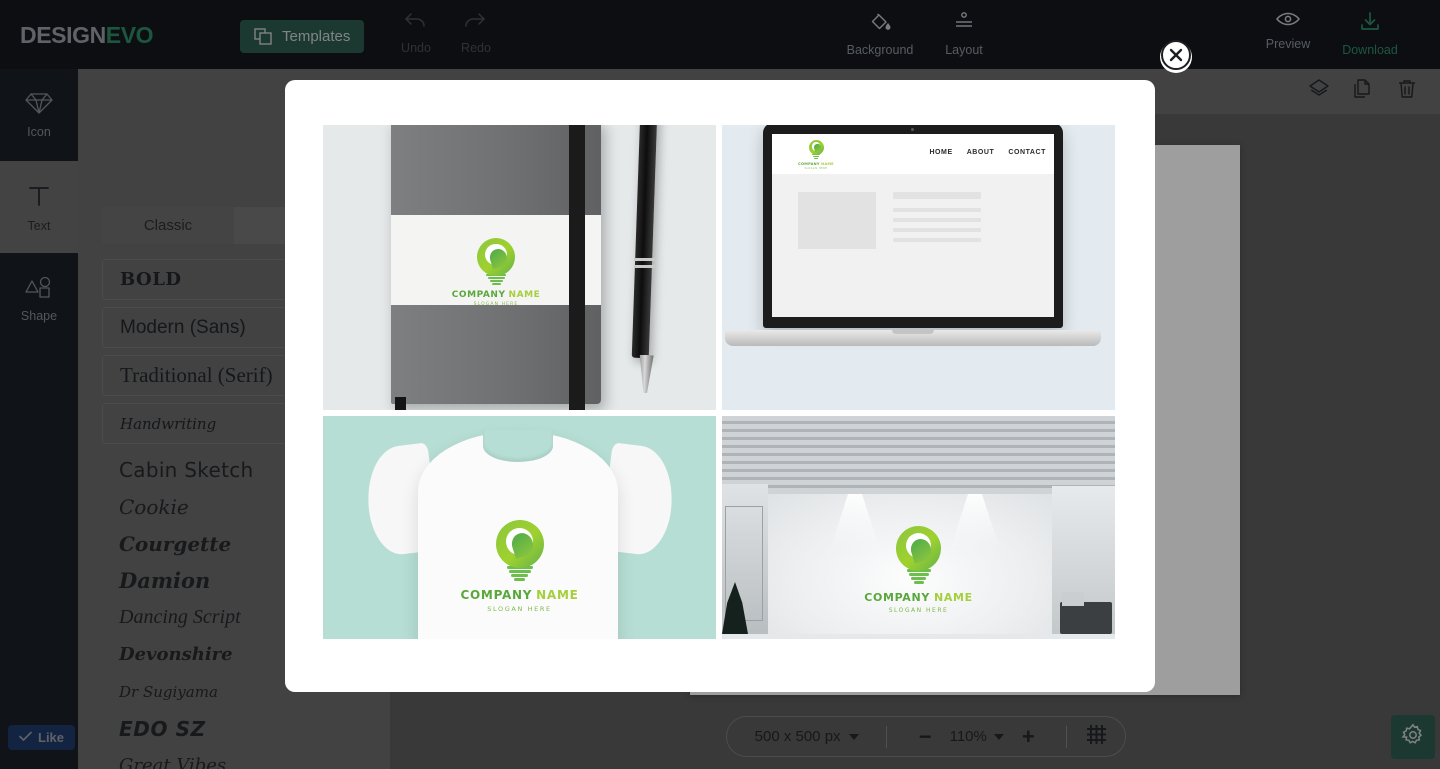 The image size is (1440, 769). What do you see at coordinates (837, 220) in the screenshot?
I see `content-image-placeholder` at bounding box center [837, 220].